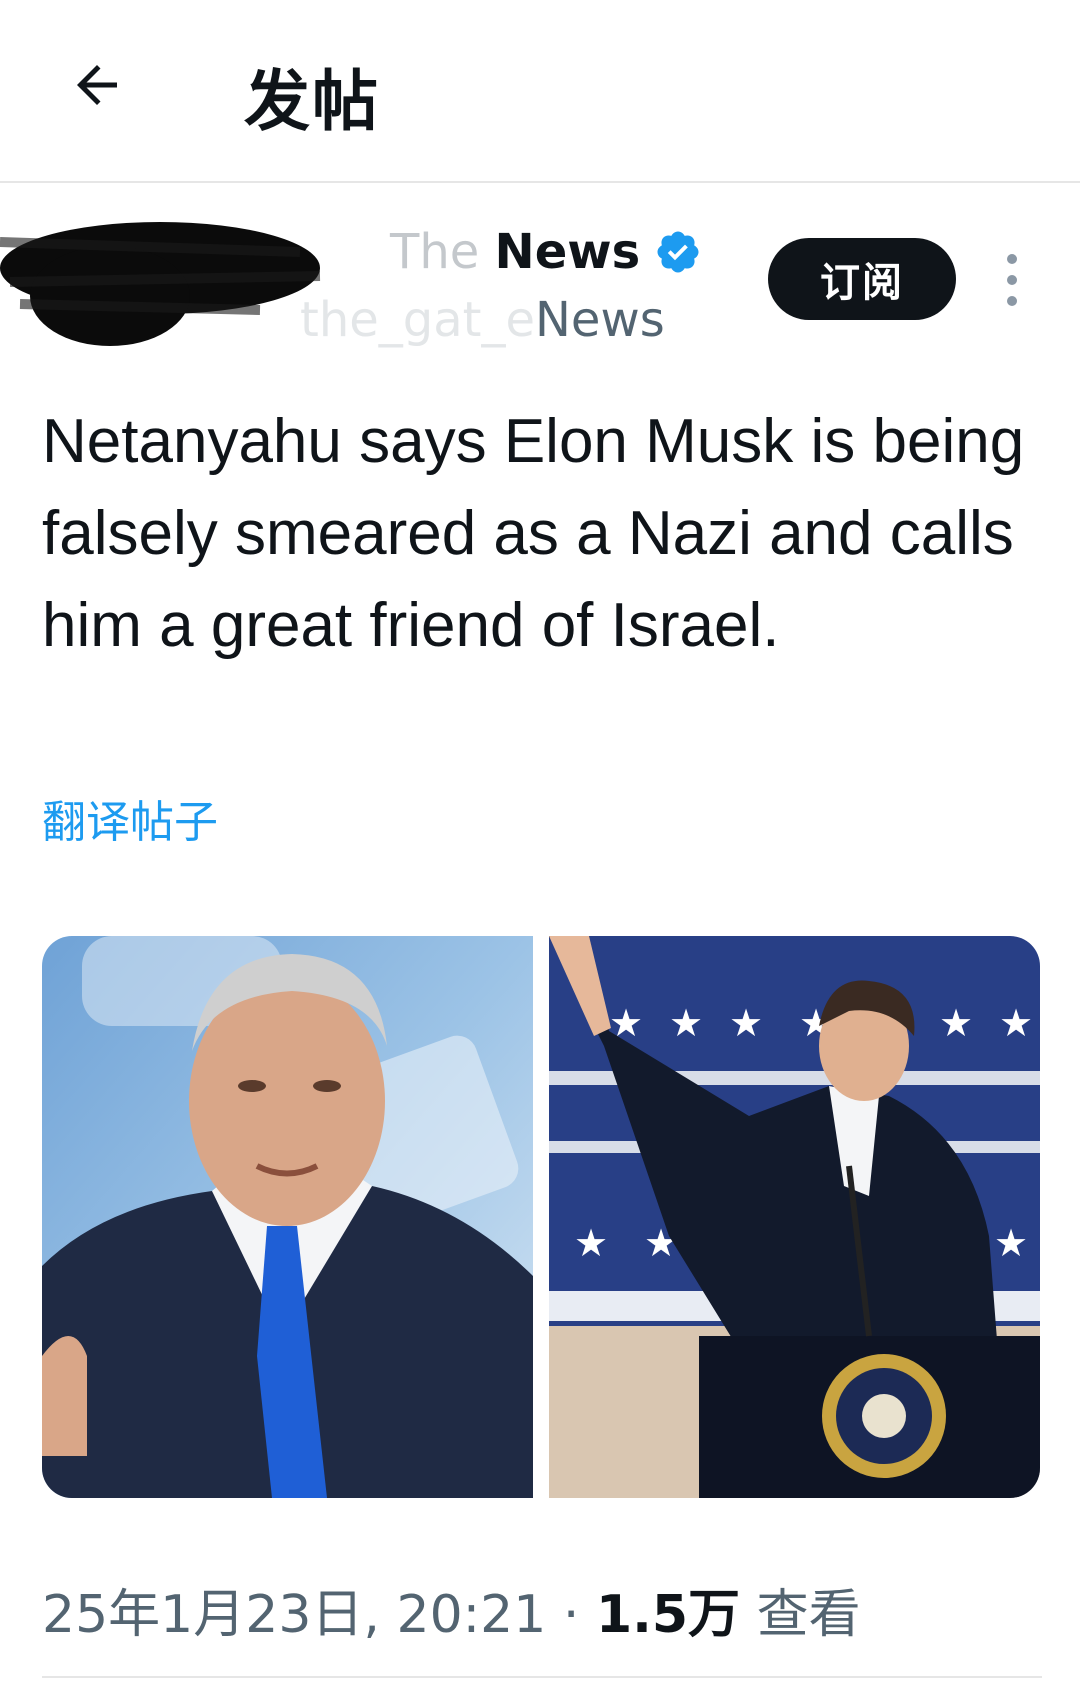  I want to click on translate-post-link: 翻译帖子, so click(130, 818).